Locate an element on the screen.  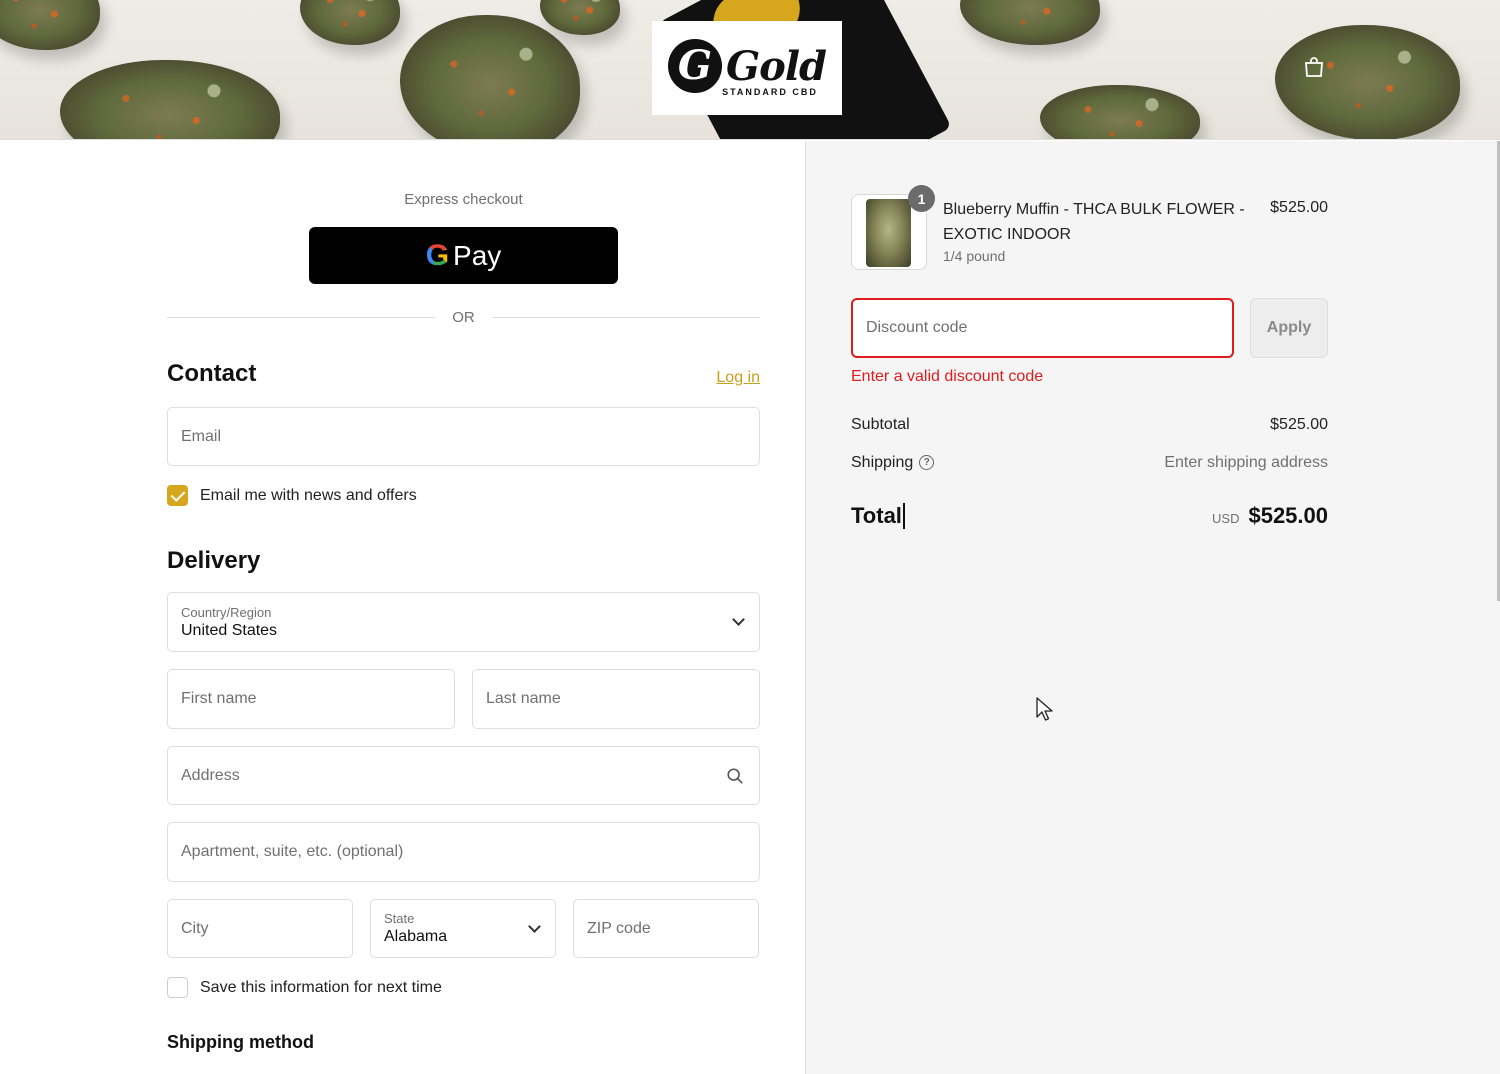
google-g-icon: G is located at coordinates (437, 255).